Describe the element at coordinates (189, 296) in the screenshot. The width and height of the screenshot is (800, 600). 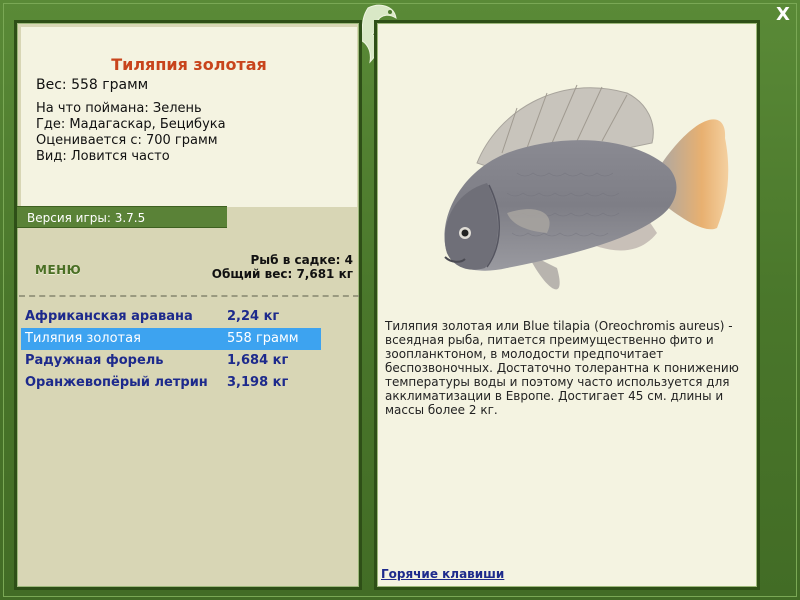
I see `divider` at that location.